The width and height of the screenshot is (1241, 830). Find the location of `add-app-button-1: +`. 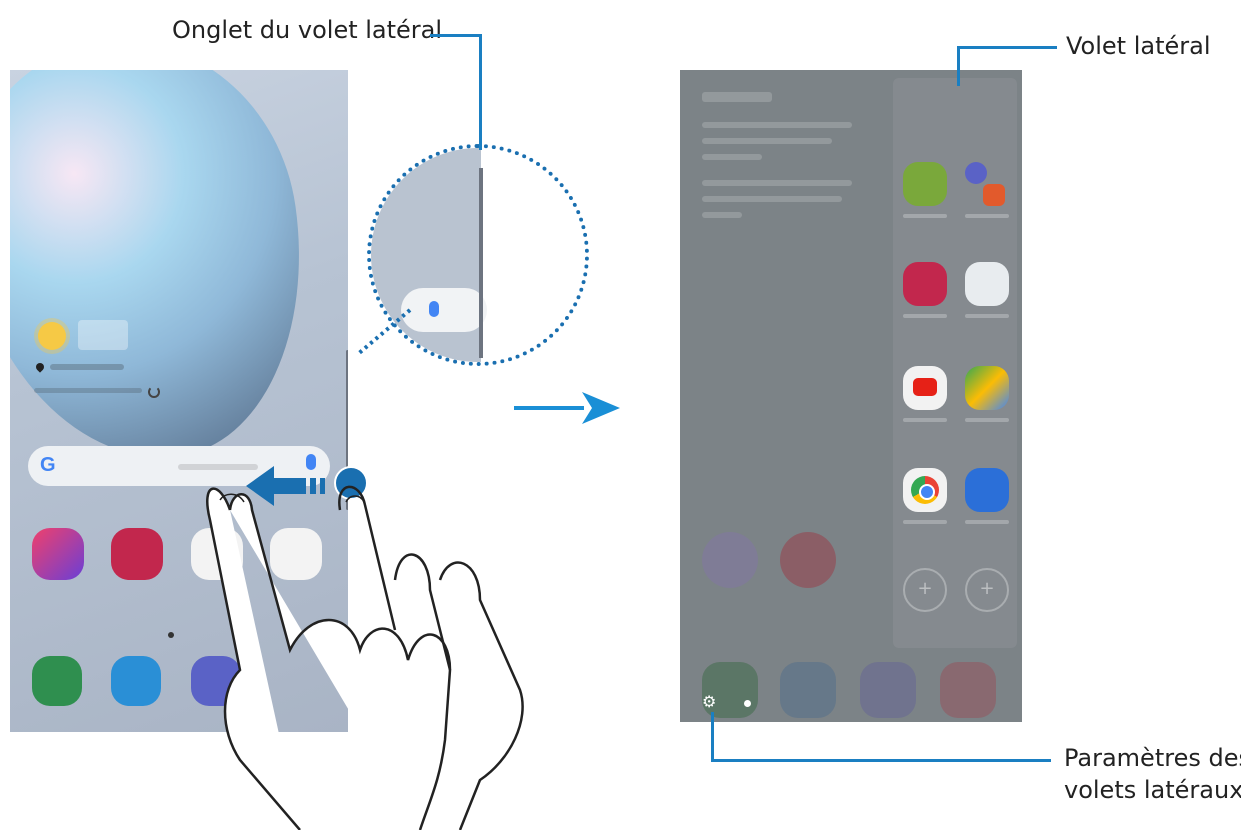

add-app-button-1: + is located at coordinates (925, 590).